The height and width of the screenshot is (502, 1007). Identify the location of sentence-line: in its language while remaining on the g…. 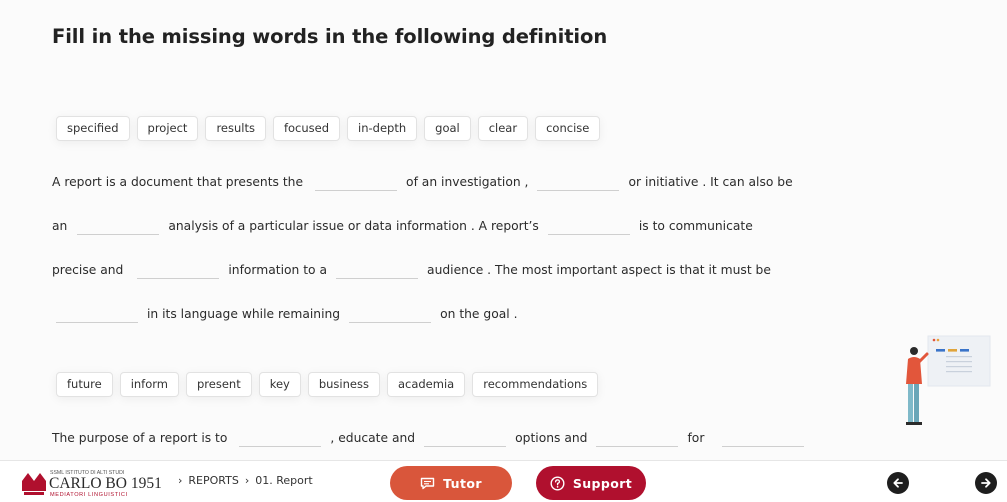
(285, 314).